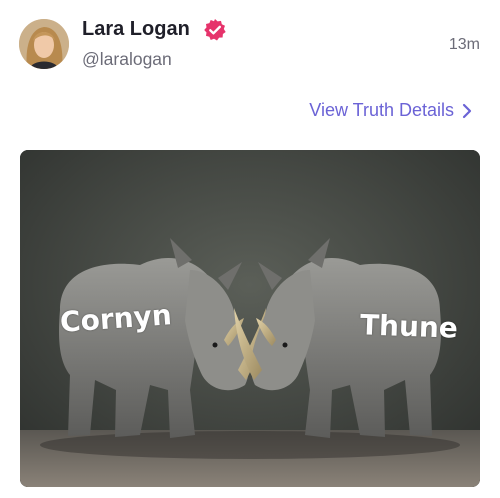 The image size is (500, 498). Describe the element at coordinates (381, 110) in the screenshot. I see `view-truth-details-label: View Truth Details` at that location.